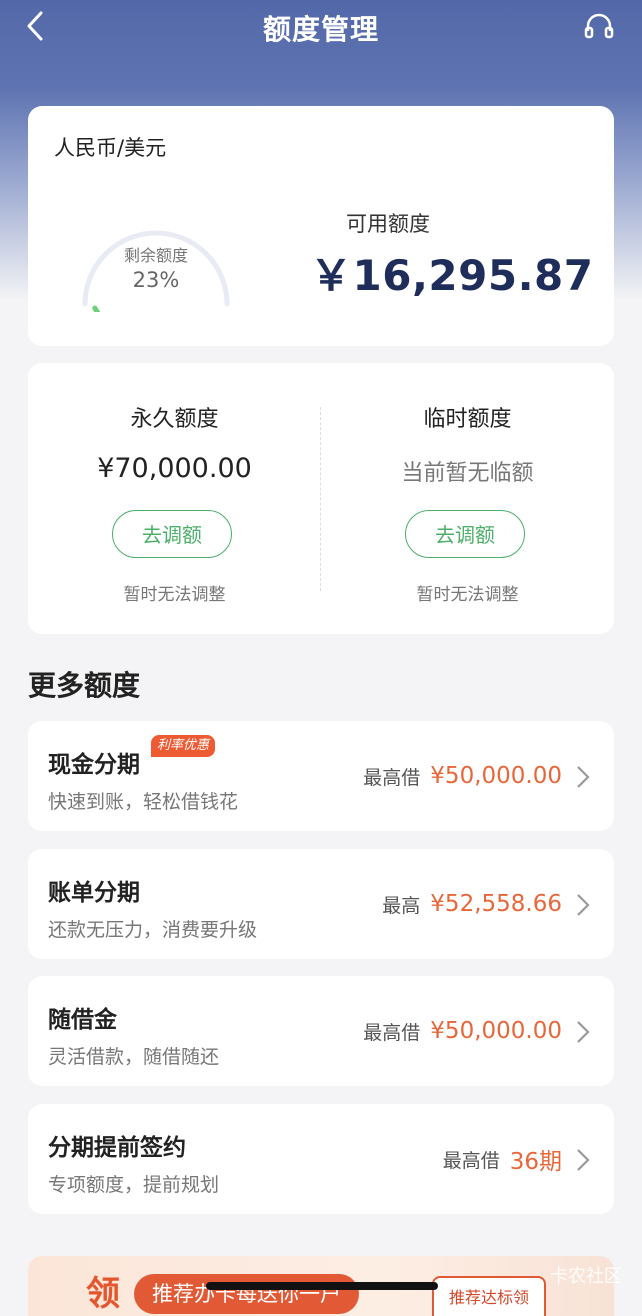  I want to click on gauge-percent: 23%, so click(156, 280).